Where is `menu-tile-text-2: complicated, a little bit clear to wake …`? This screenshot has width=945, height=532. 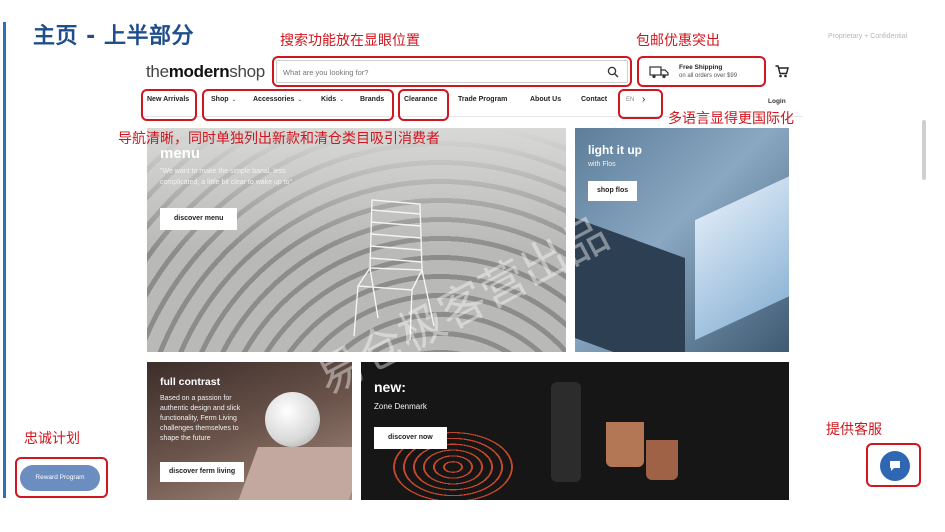
menu-tile-text-2: complicated, a little bit clear to wake … is located at coordinates (226, 182).